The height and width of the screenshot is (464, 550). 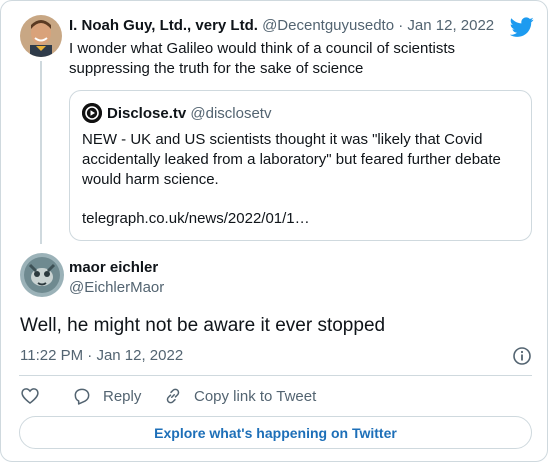 I want to click on link-icon, so click(x=173, y=396).